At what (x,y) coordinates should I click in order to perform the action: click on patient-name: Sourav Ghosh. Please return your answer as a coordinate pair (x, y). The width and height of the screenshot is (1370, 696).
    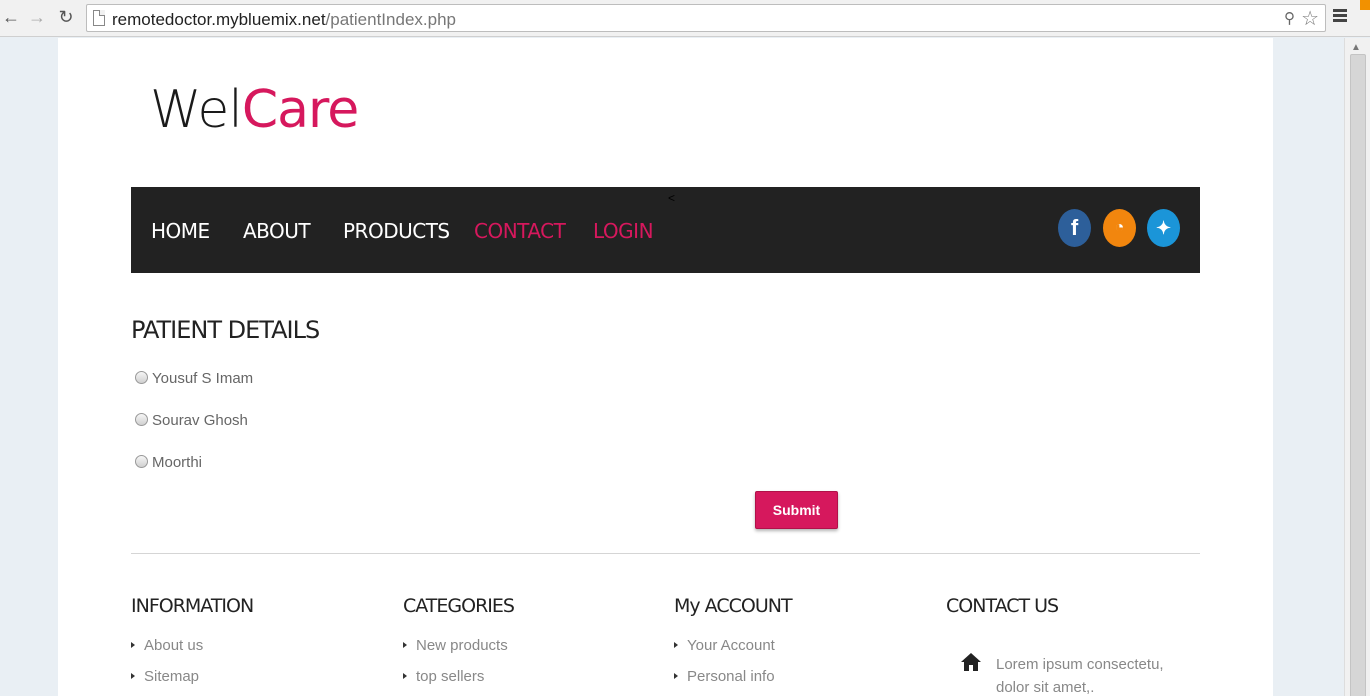
    Looking at the image, I should click on (200, 420).